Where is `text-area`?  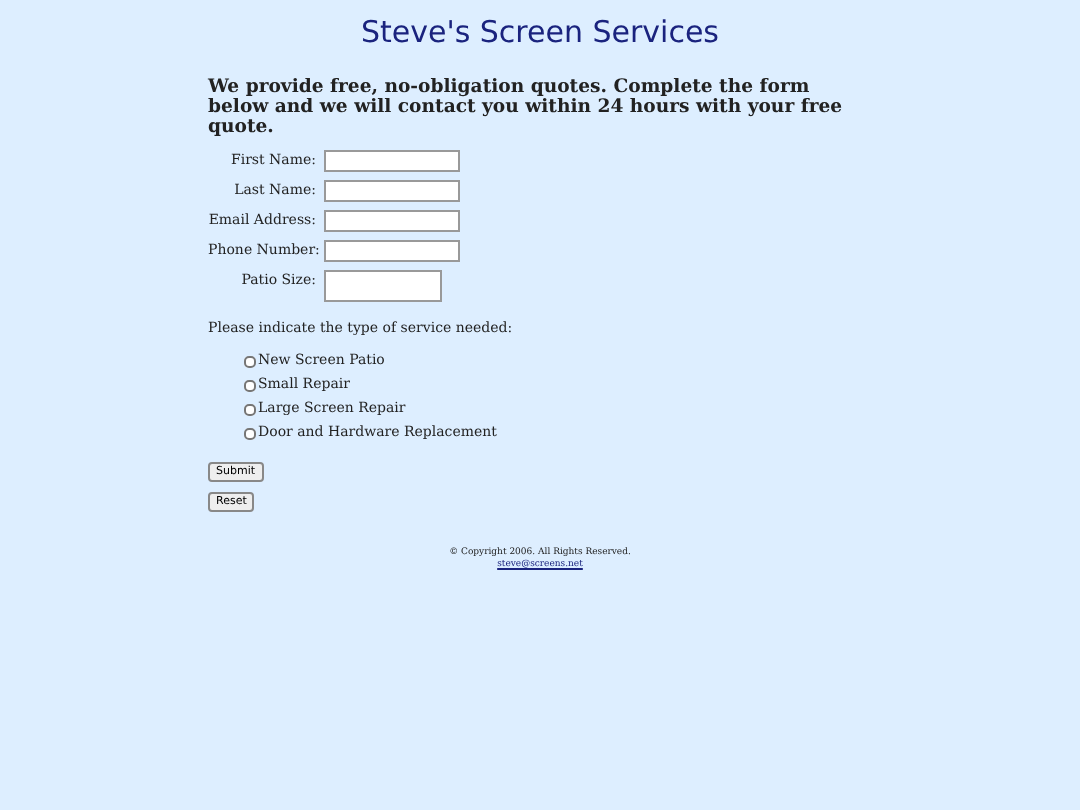
text-area is located at coordinates (383, 286).